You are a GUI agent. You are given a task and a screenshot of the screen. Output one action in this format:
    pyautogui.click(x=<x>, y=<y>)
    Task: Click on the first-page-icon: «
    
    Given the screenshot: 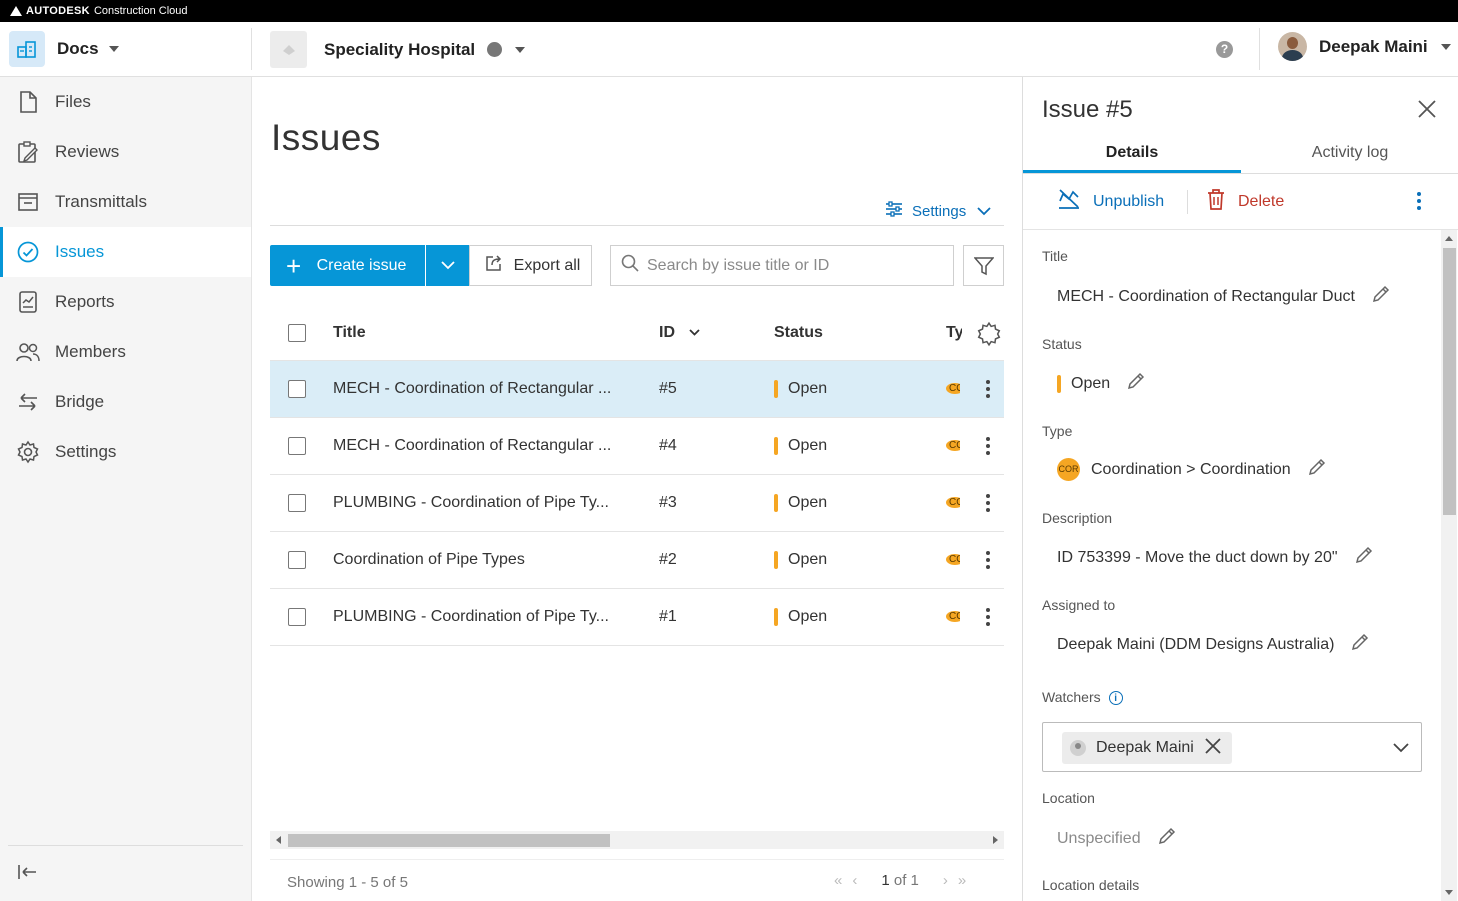 What is the action you would take?
    pyautogui.click(x=838, y=880)
    